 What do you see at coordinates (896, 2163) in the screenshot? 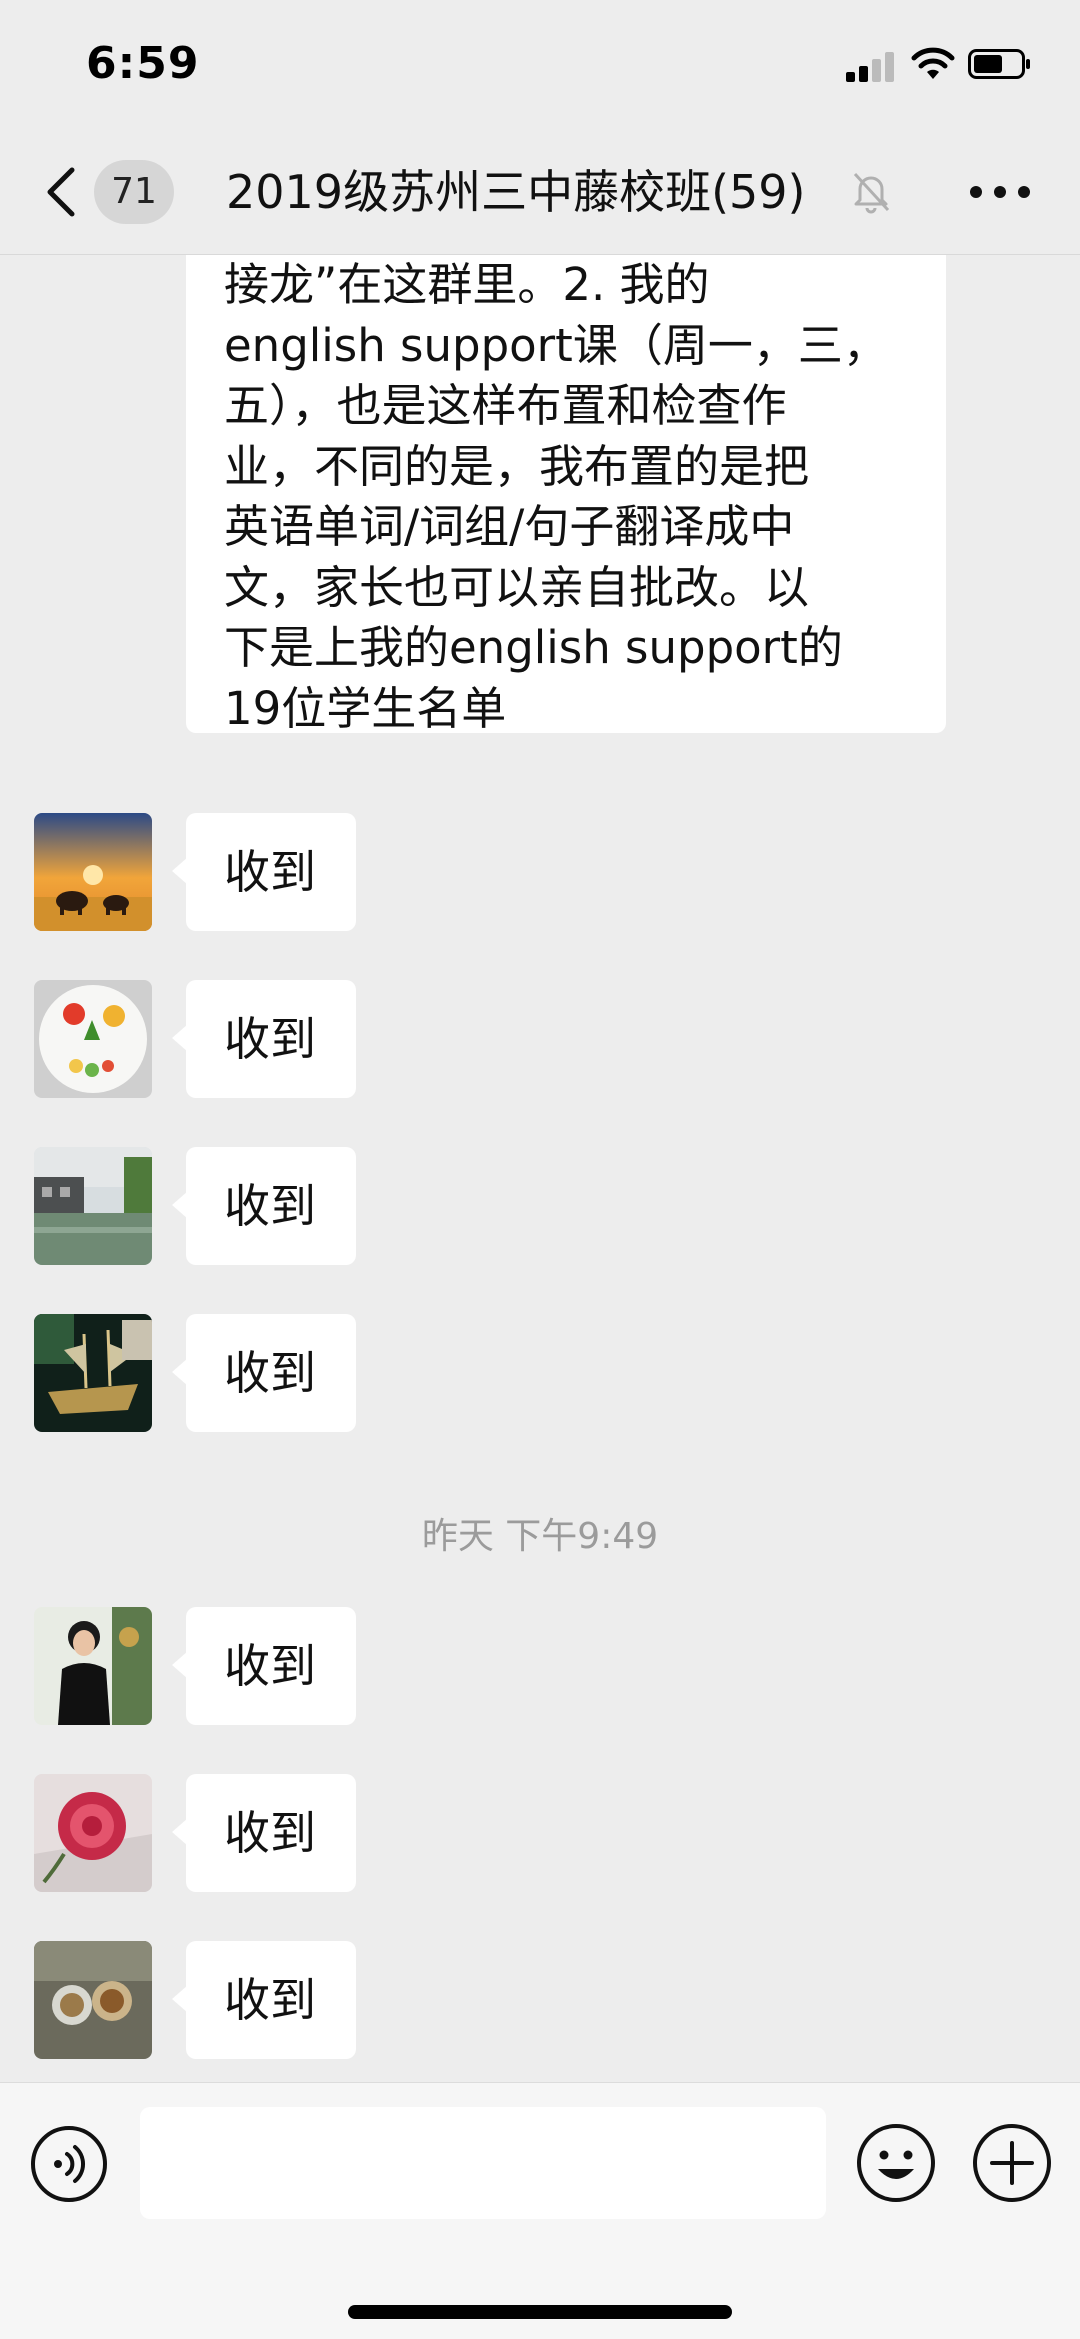
I see `emoji-icon` at bounding box center [896, 2163].